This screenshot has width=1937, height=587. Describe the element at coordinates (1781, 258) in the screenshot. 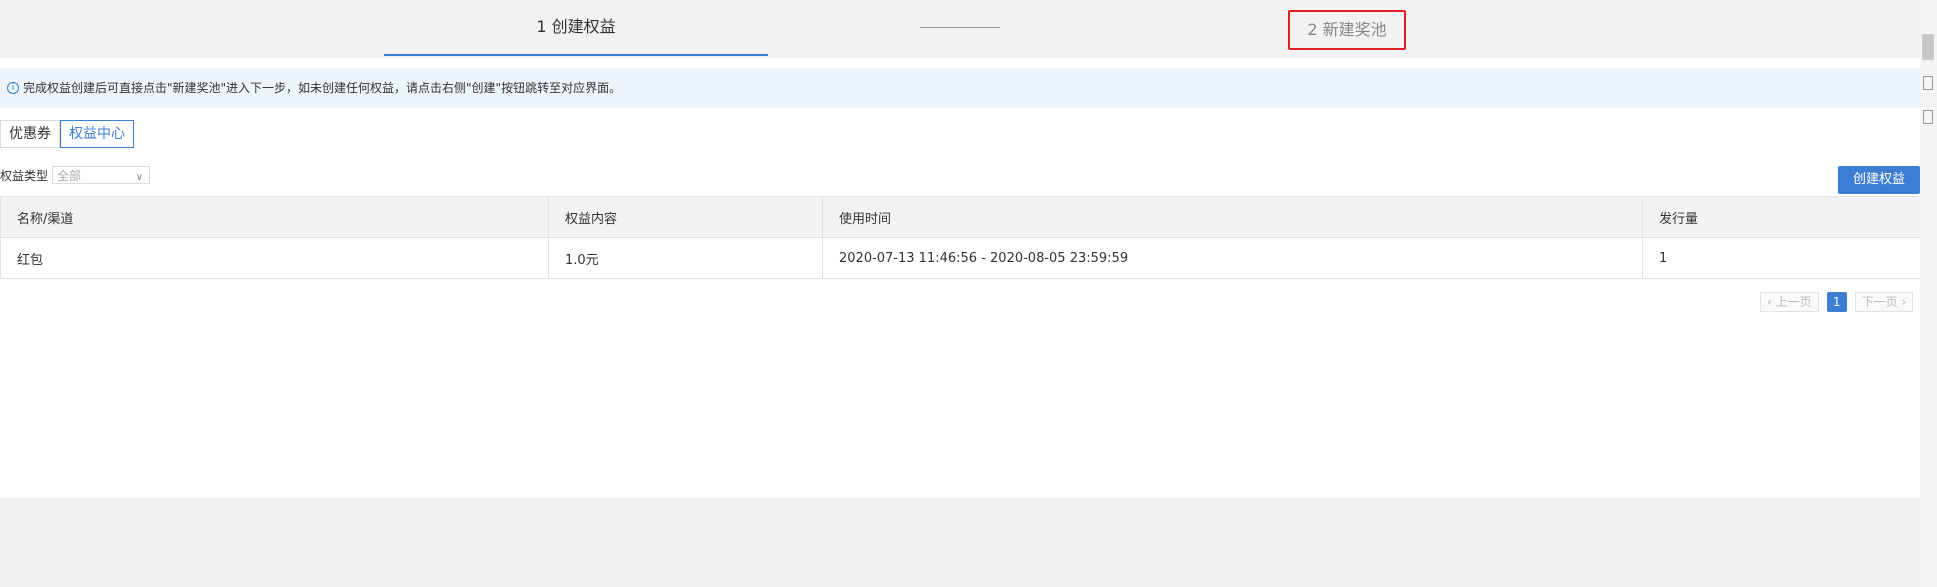

I see `cell-quantity: 1` at that location.